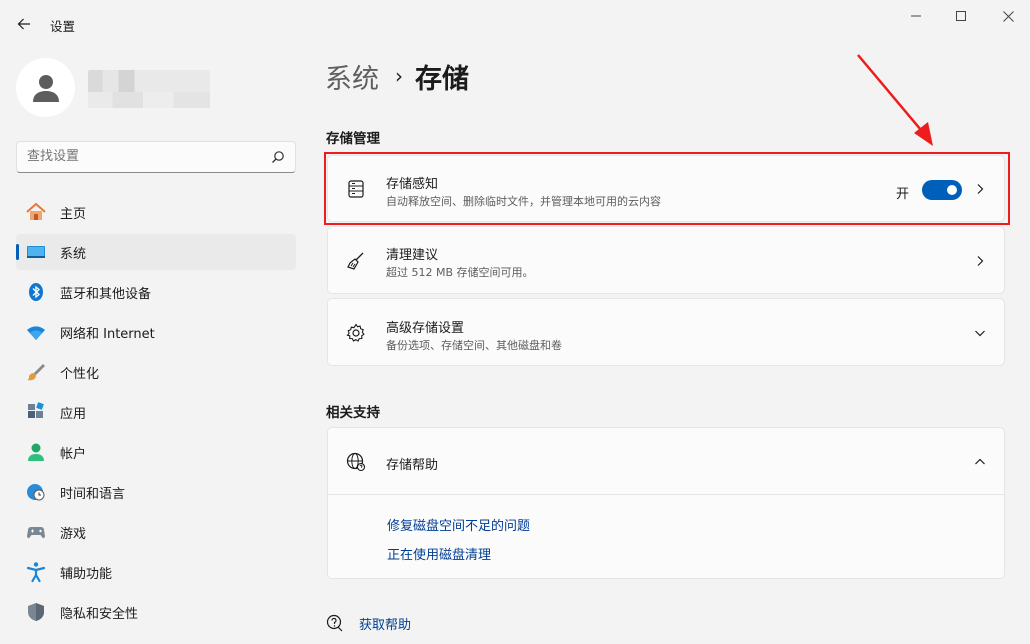 Image resolution: width=1030 pixels, height=644 pixels. Describe the element at coordinates (666, 188) in the screenshot. I see `storage-sense-card: 存储感知 自动释放空间、删除临时文件，并管理本地可用的云内容 开` at that location.